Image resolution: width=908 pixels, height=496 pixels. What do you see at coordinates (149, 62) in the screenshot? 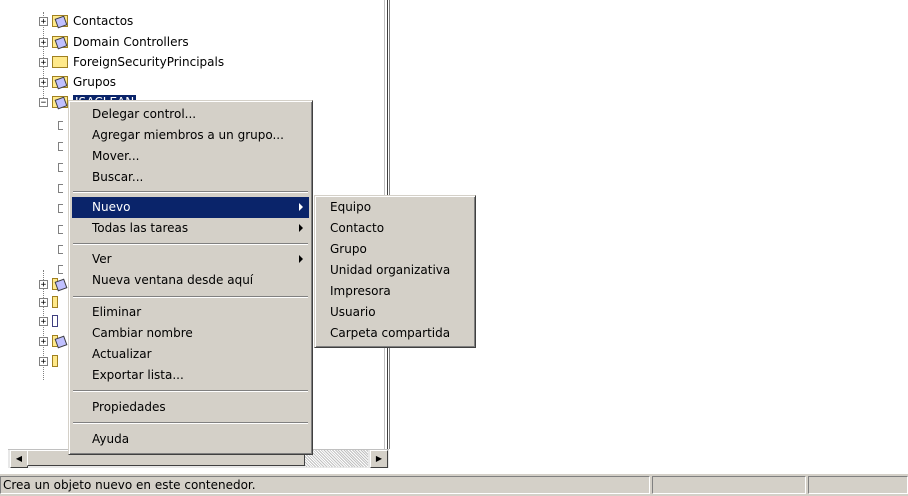
I see `tree-item-label: ForeignSecurityPrincipals` at bounding box center [149, 62].